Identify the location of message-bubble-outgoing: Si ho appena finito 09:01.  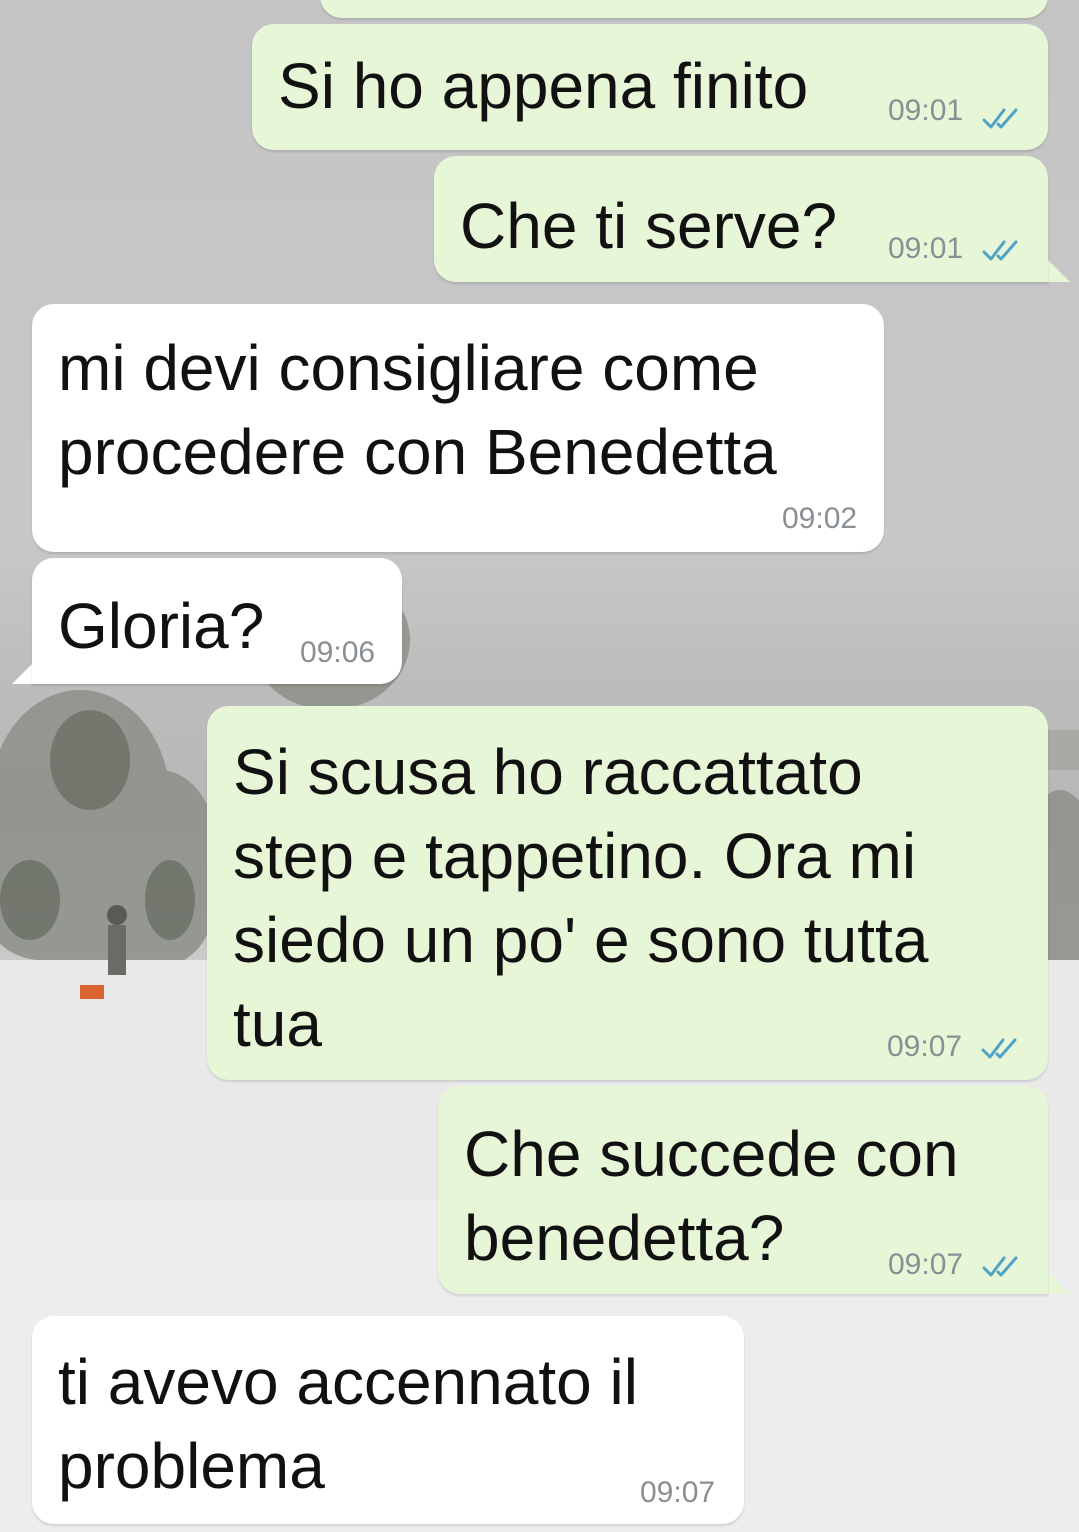
(650, 87).